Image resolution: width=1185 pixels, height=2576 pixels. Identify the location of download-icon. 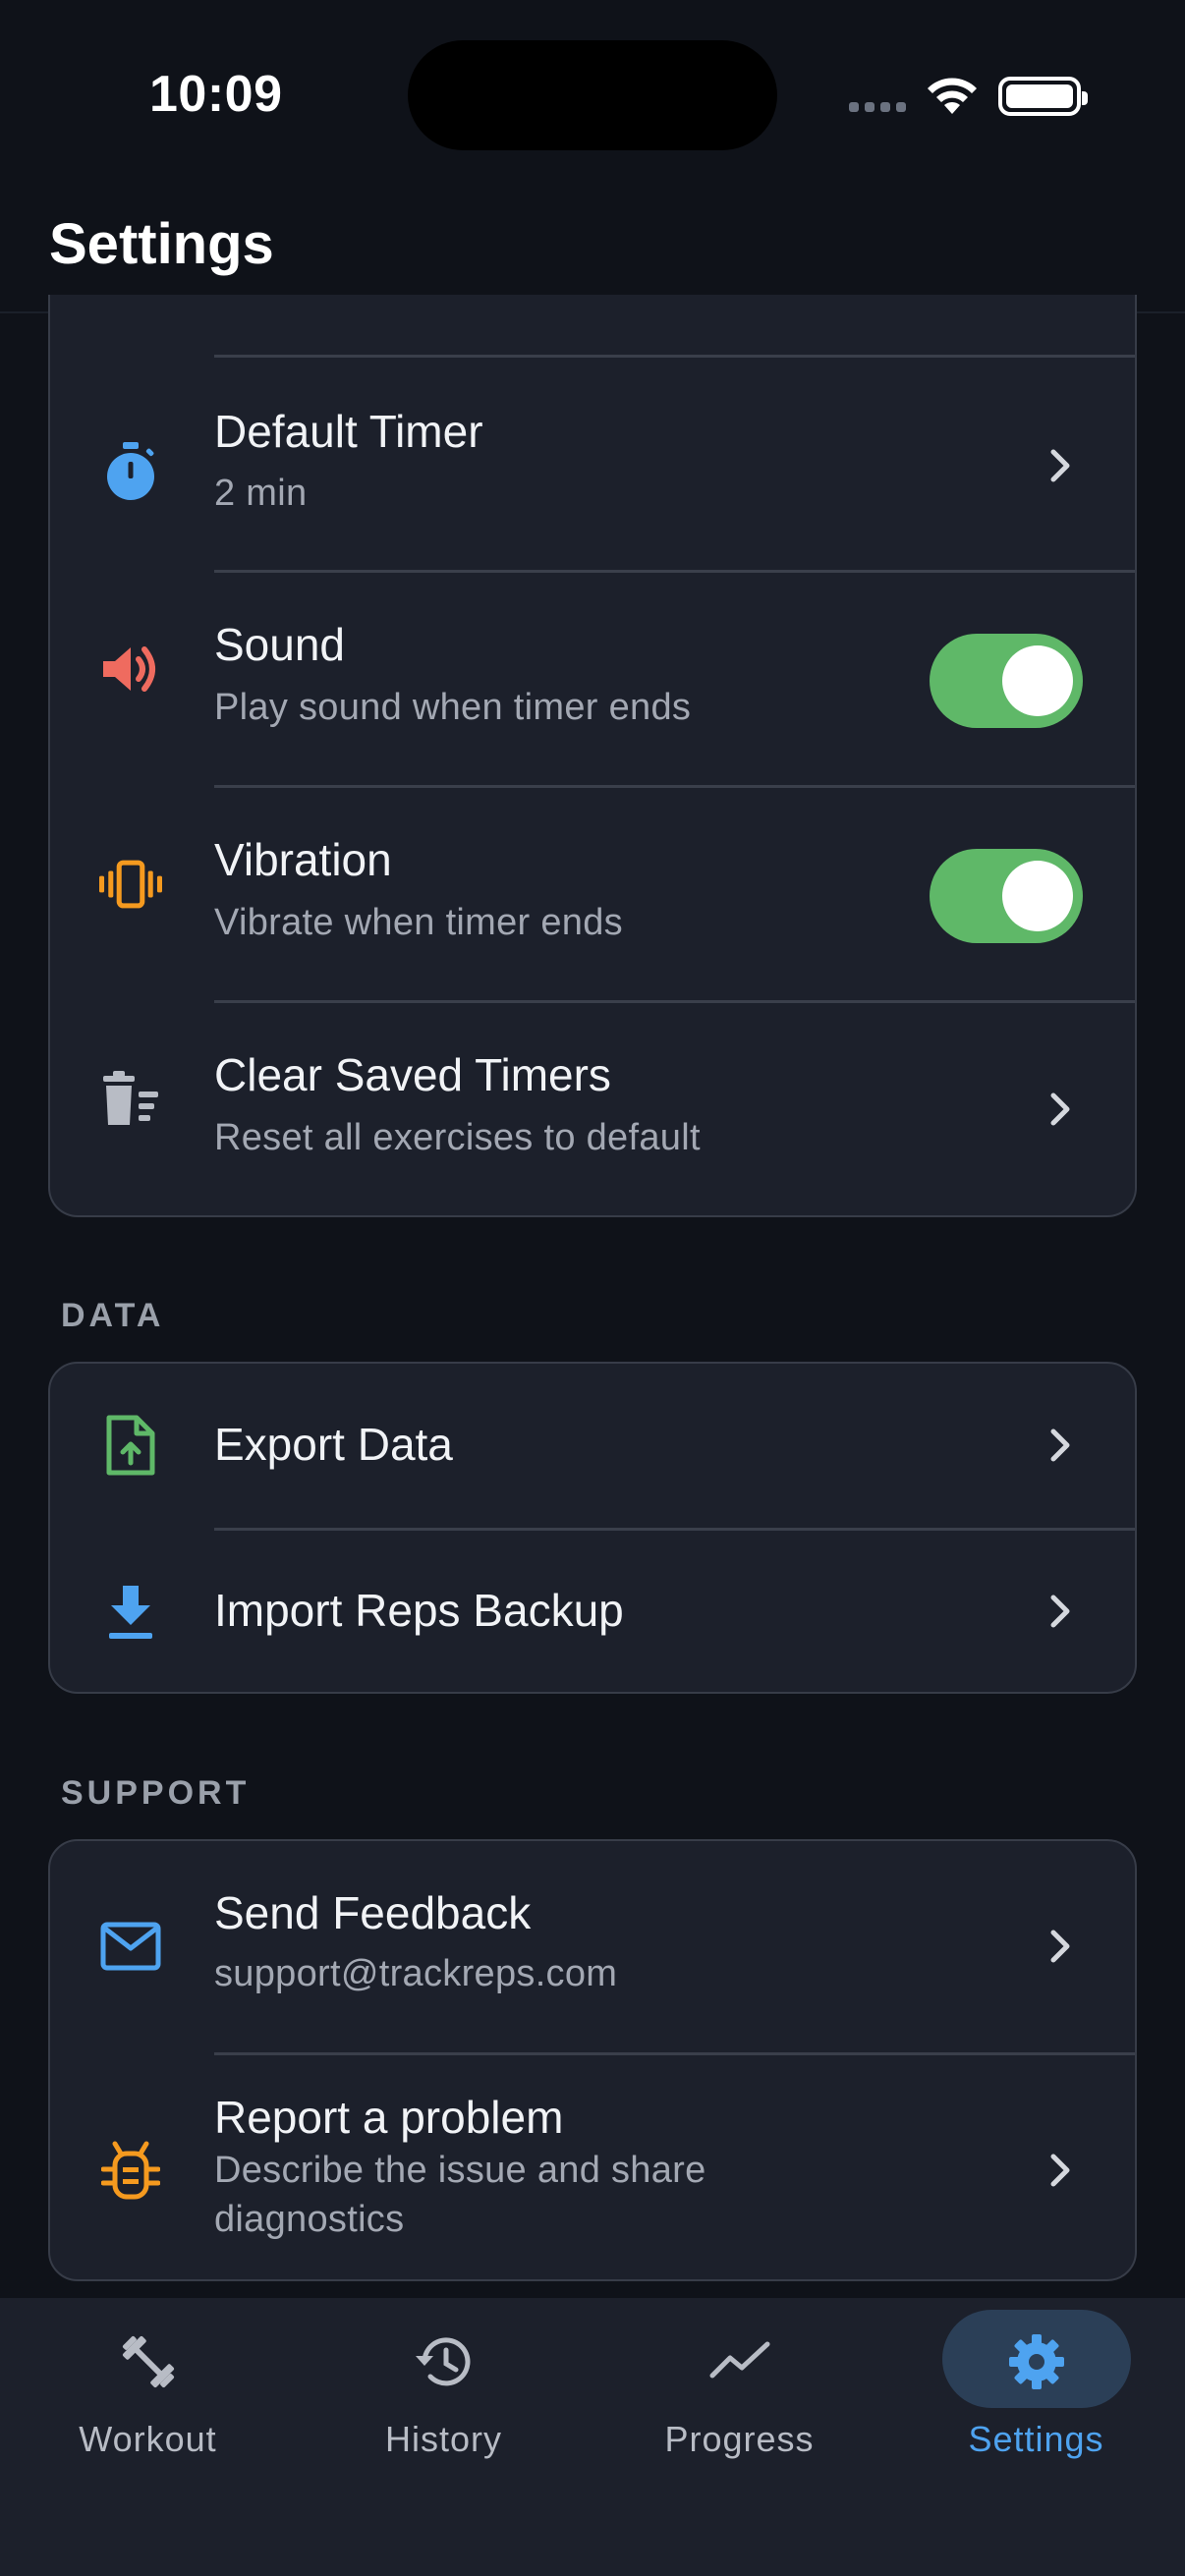
(131, 1611).